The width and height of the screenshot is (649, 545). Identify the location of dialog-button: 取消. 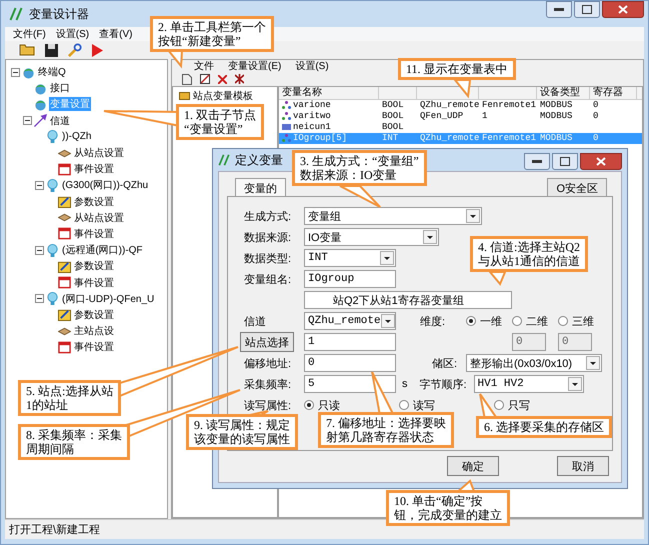
(583, 466).